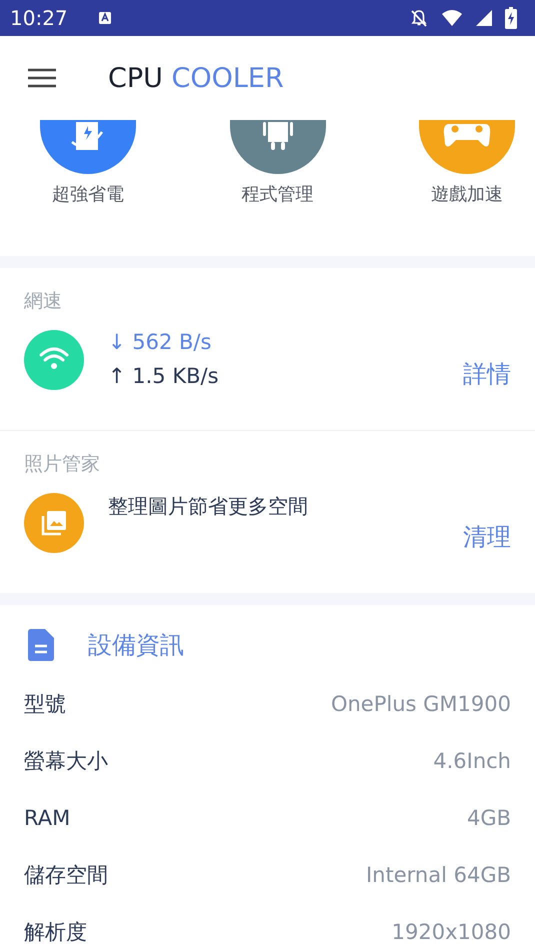 The image size is (535, 952). I want to click on info-value: OnePlus GM1900, so click(420, 704).